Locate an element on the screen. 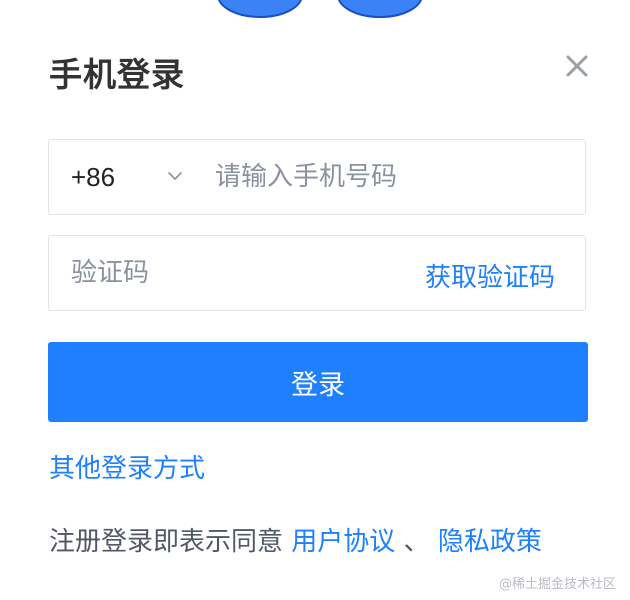 Image resolution: width=630 pixels, height=600 pixels. user-agreement-link: 用户协议 is located at coordinates (343, 542).